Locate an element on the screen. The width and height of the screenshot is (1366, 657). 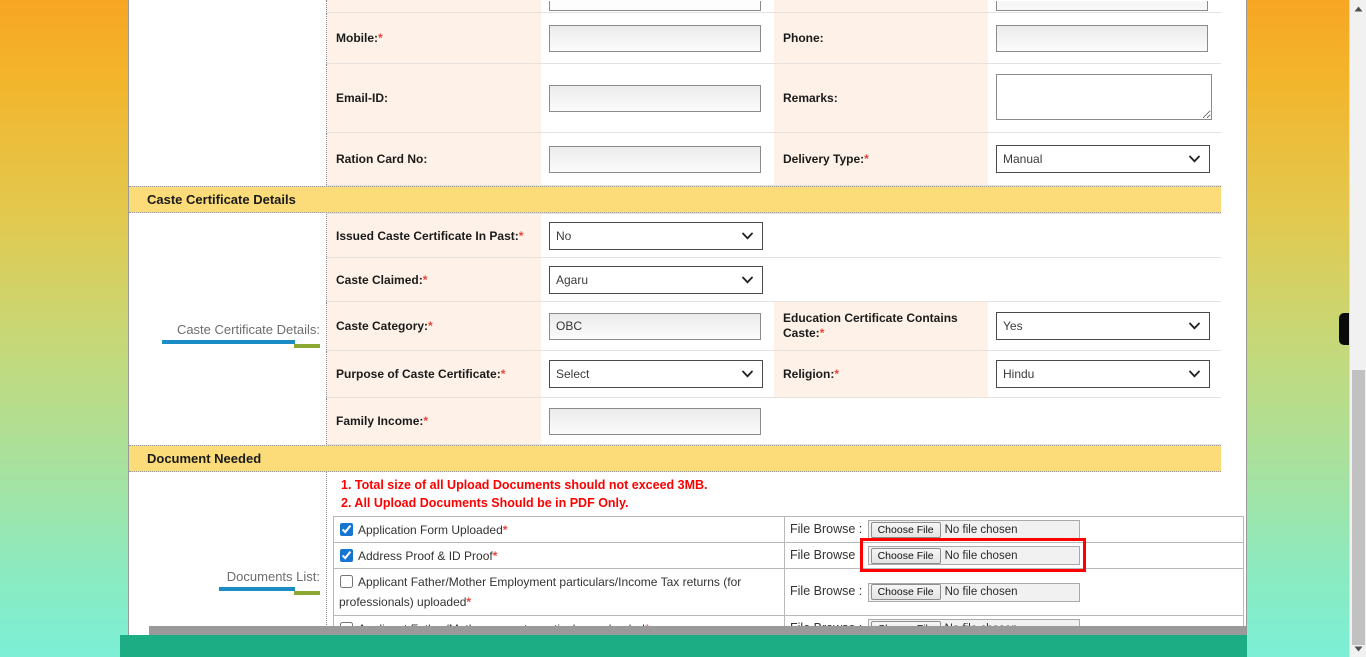
application-form-uploaded-checkbox-label: Application Form Uploaded* is located at coordinates (423, 529).